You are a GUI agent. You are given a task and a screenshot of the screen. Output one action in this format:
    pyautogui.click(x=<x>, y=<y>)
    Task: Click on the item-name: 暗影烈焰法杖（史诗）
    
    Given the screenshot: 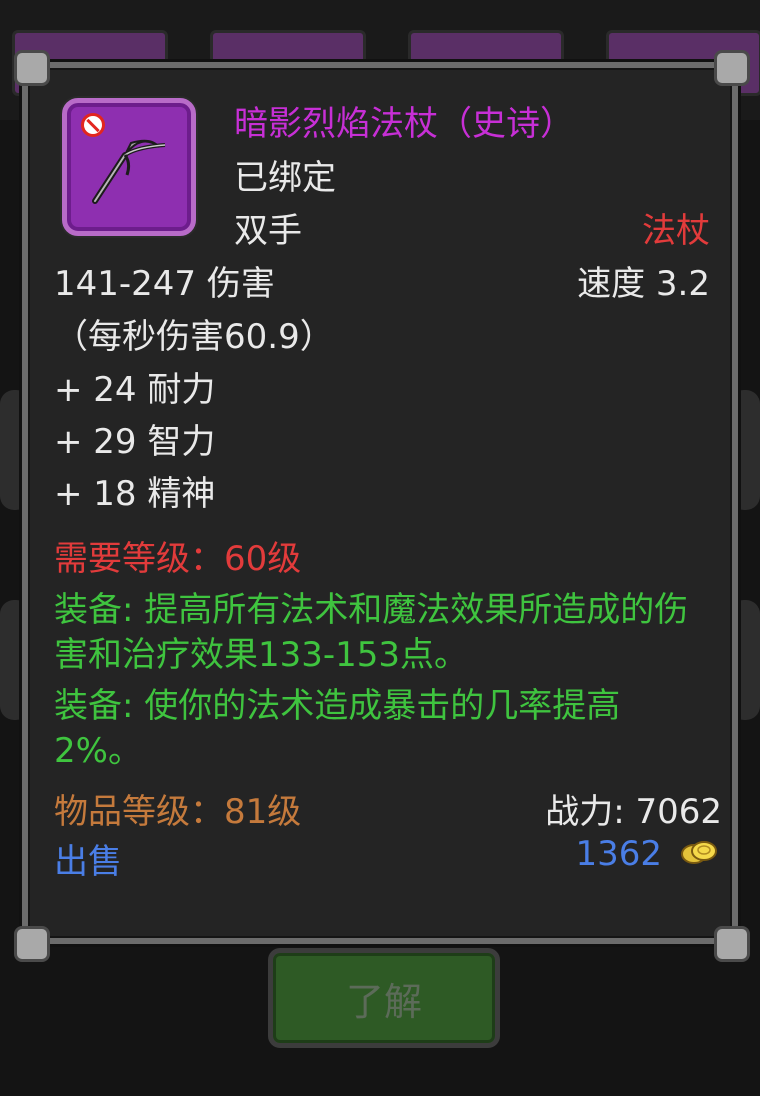 What is the action you would take?
    pyautogui.click(x=404, y=124)
    